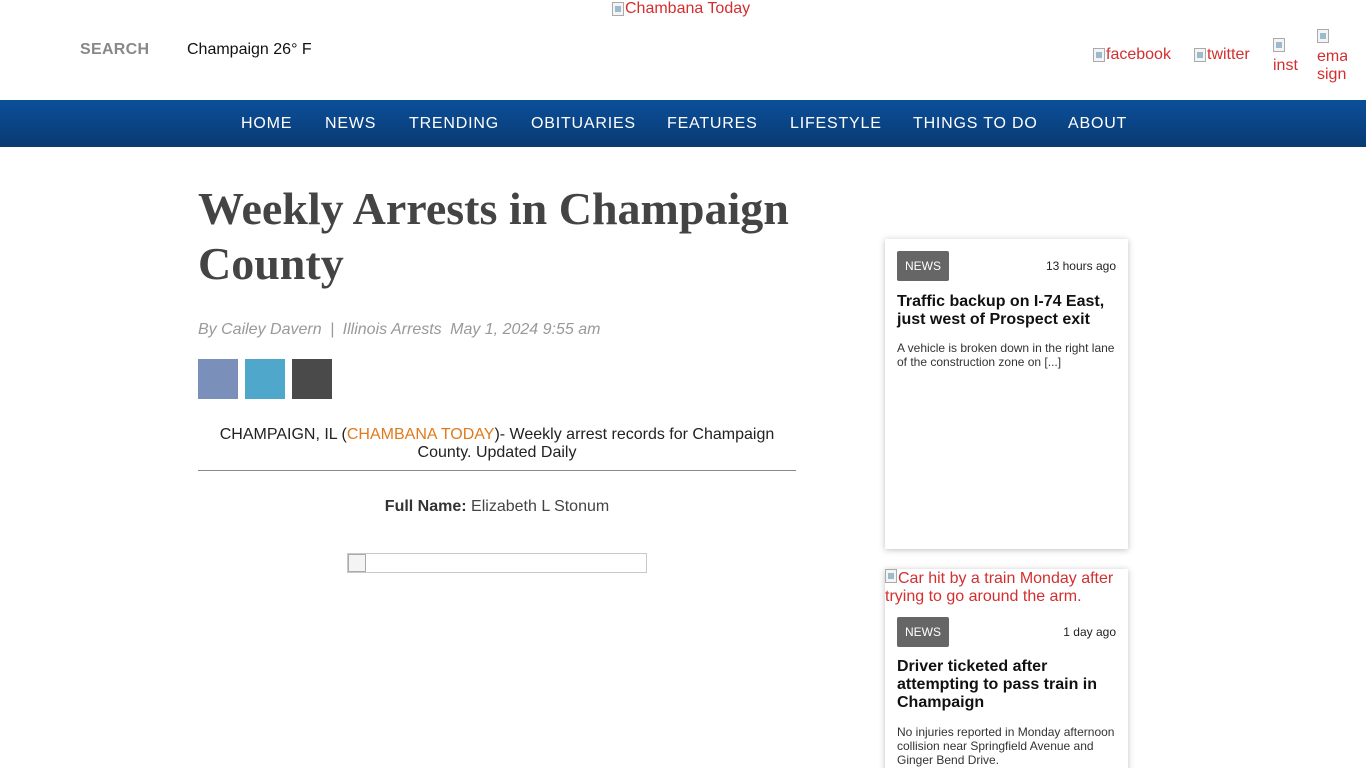  I want to click on facebook-alt-text: facebook, so click(1138, 54).